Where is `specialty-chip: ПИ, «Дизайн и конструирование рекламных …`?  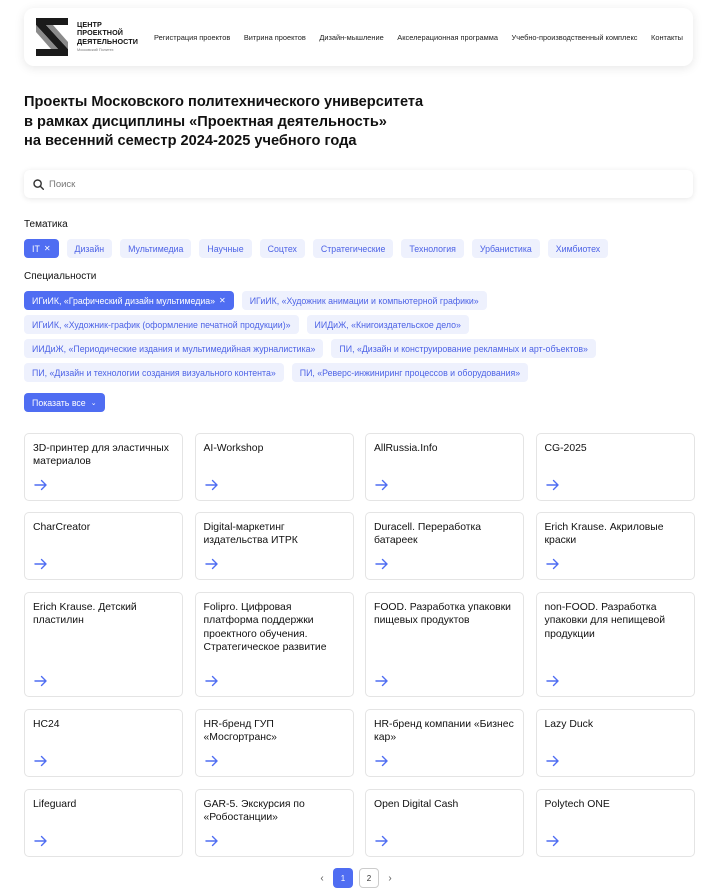
specialty-chip: ПИ, «Дизайн и конструирование рекламных … is located at coordinates (463, 348).